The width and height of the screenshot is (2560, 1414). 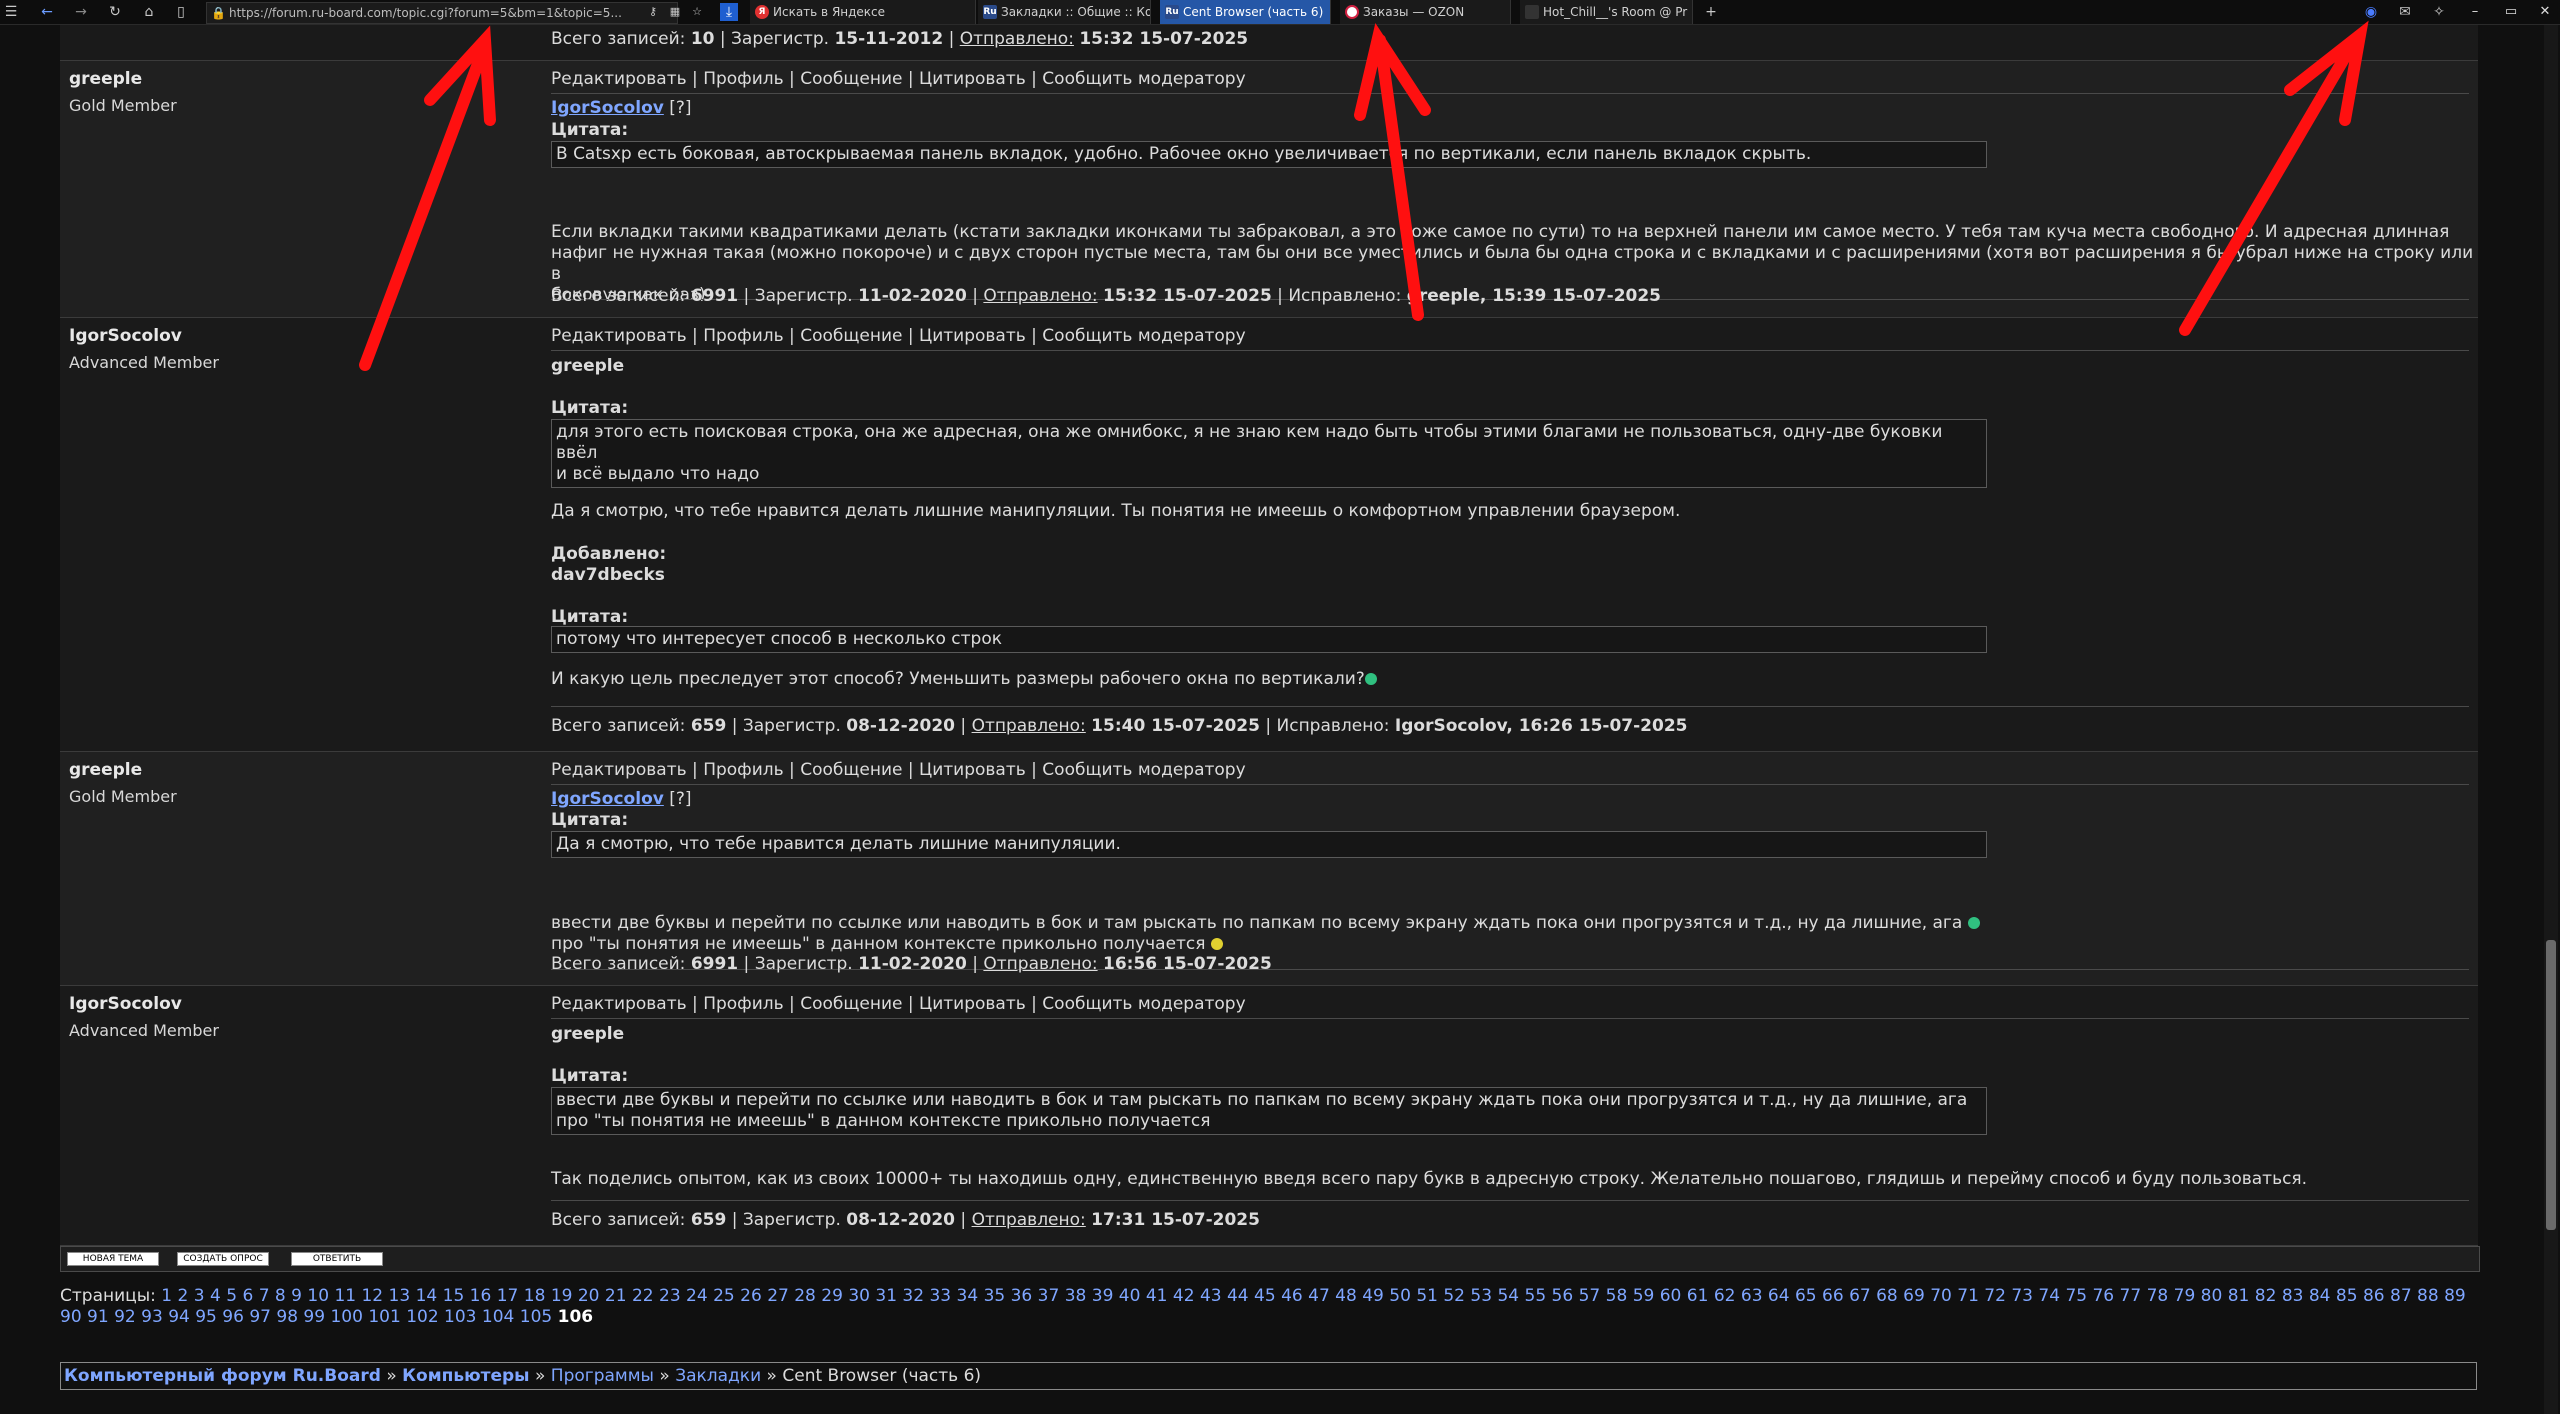 What do you see at coordinates (2274, 178) in the screenshot?
I see `arrow-extensions` at bounding box center [2274, 178].